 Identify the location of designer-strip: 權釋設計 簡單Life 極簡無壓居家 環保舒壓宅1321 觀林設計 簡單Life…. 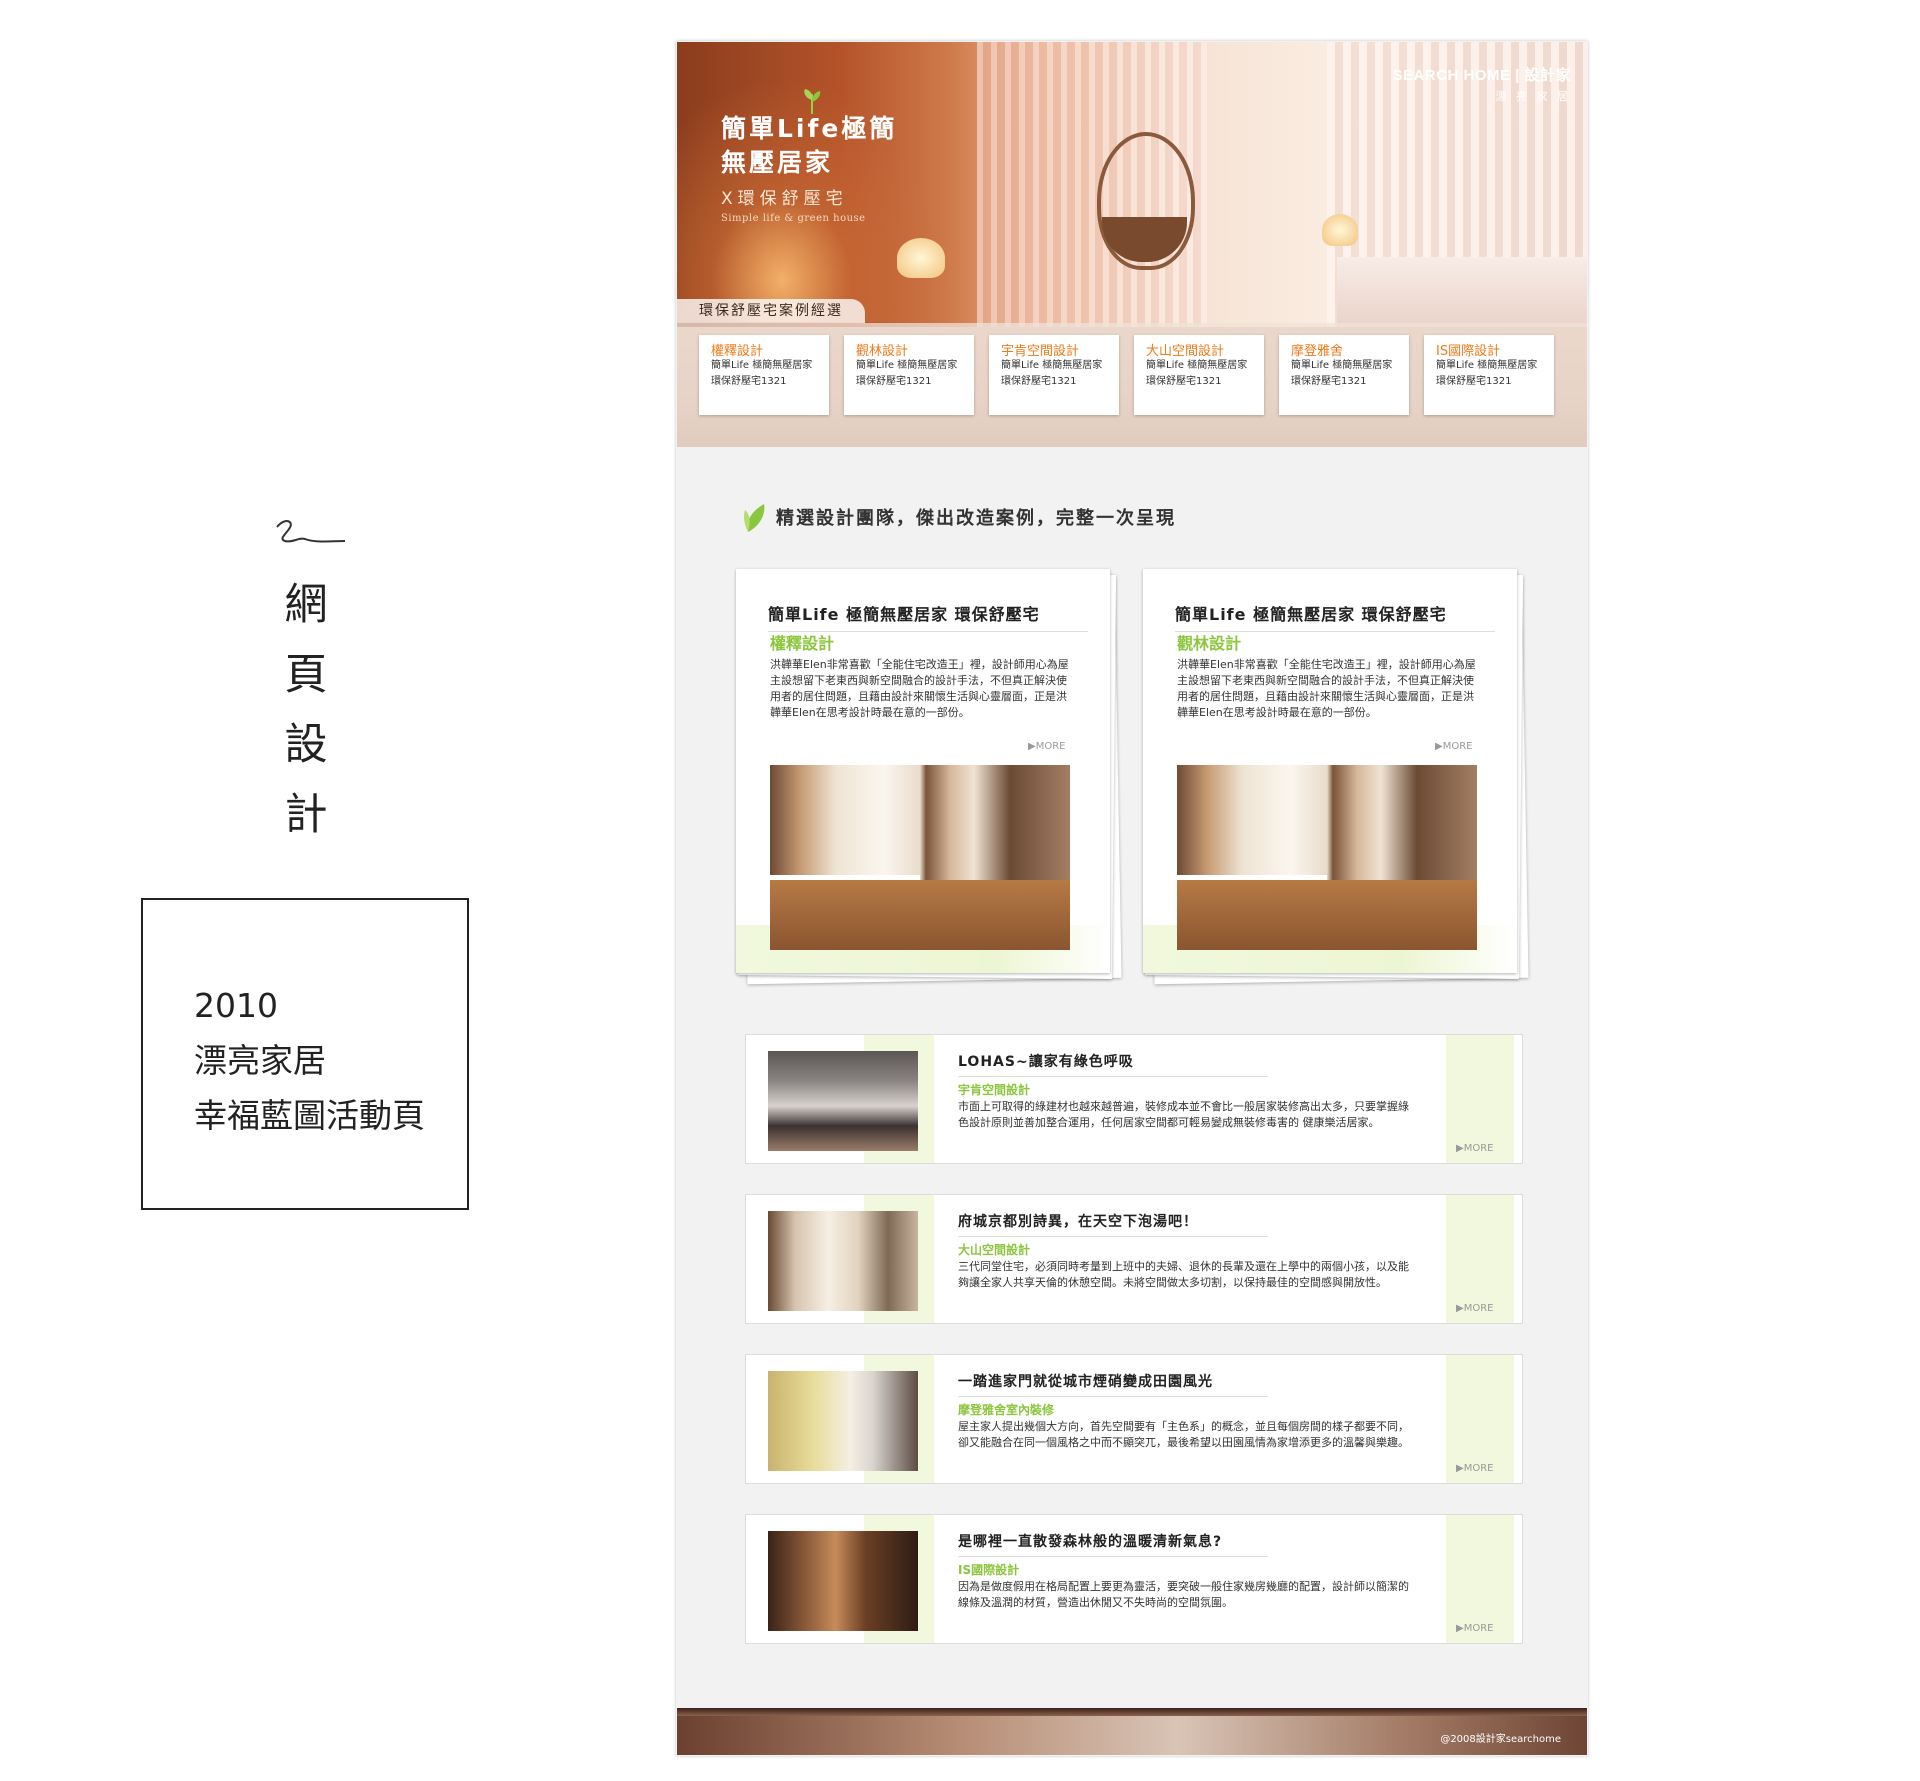
(1132, 385).